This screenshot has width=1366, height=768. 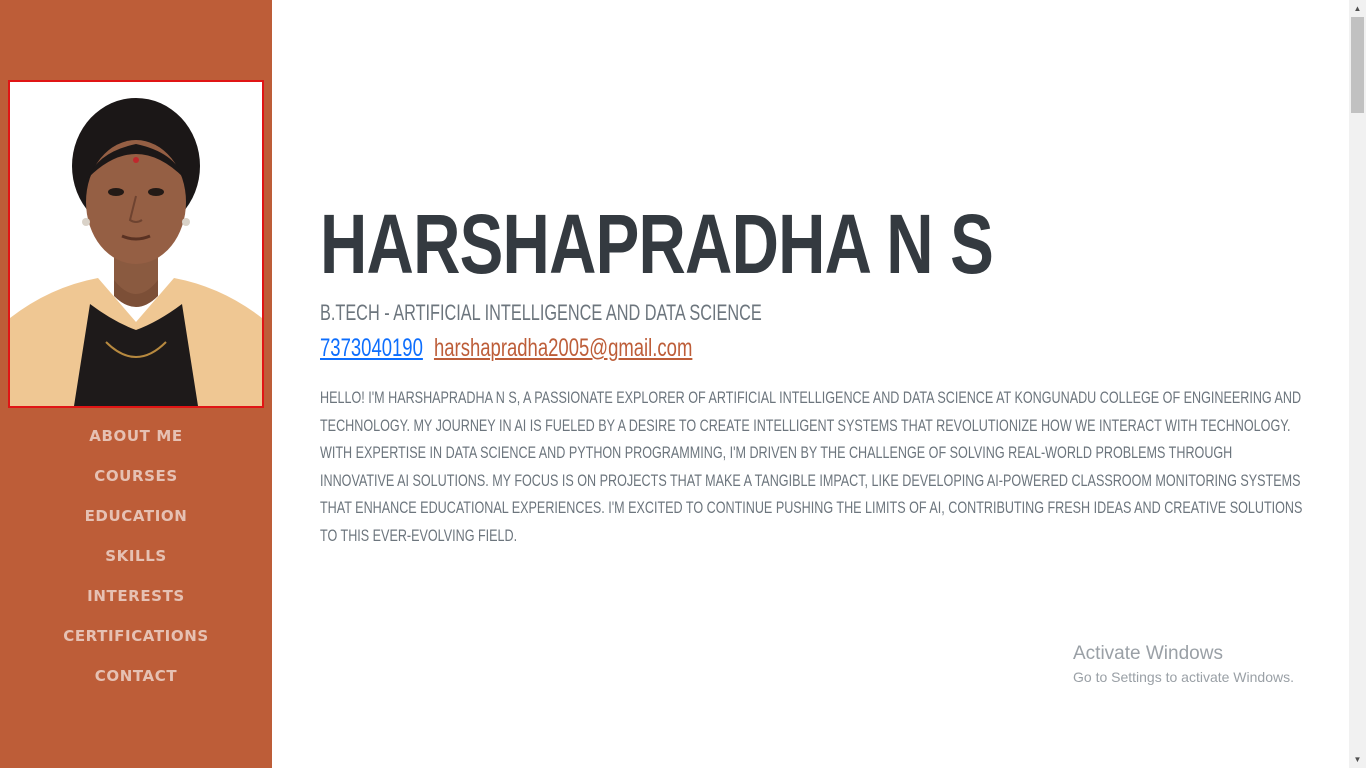 I want to click on nav-link-skills: Skills, so click(x=136, y=556).